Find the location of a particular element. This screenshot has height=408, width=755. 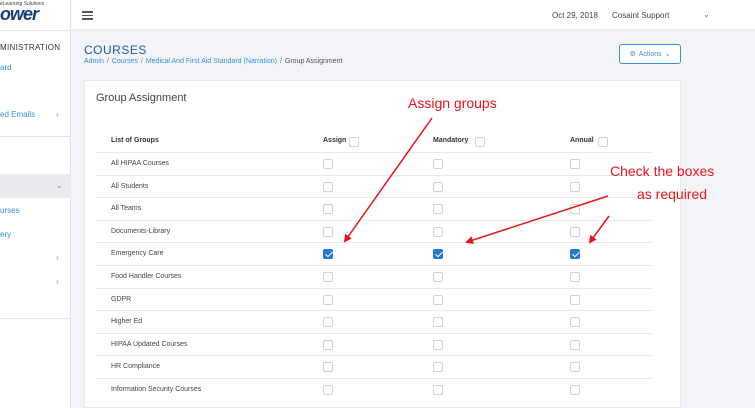

arrow-to-assign is located at coordinates (388, 180).